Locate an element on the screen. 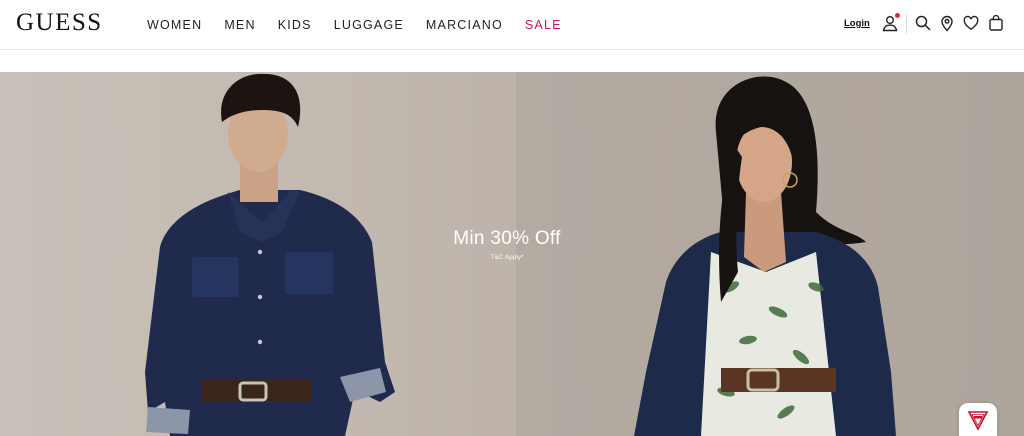 This screenshot has height=436, width=1024. login-link: Login is located at coordinates (857, 23).